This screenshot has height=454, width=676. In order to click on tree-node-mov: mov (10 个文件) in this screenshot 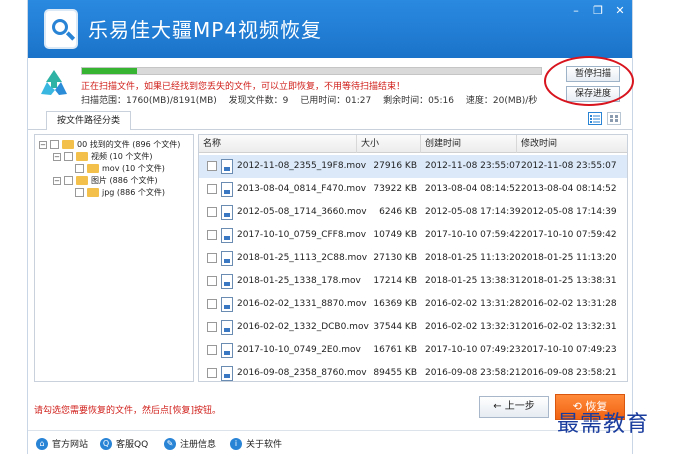, I will do `click(120, 168)`.